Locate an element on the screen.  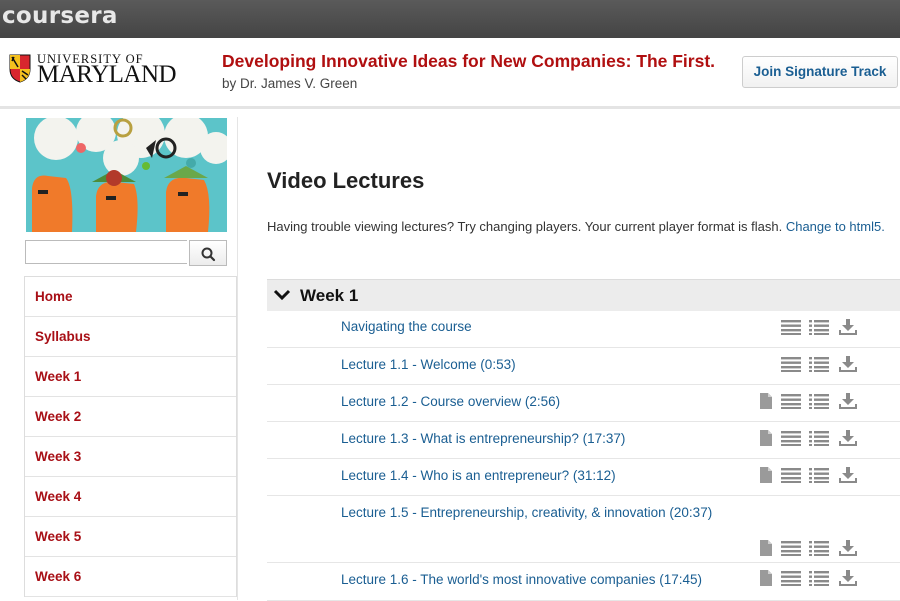
coursera-logo: coursera is located at coordinates (60, 16).